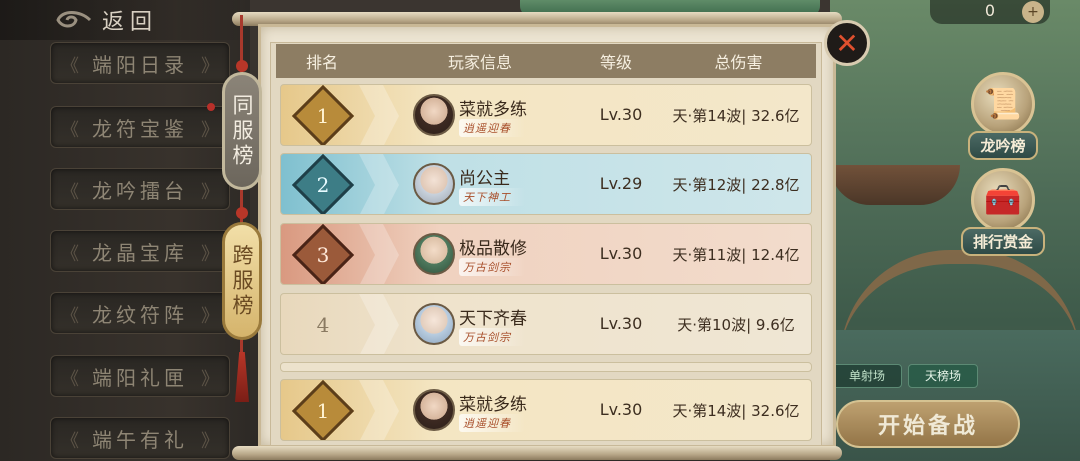 This screenshot has width=1080, height=461. I want to click on rank-number: 4, so click(323, 325).